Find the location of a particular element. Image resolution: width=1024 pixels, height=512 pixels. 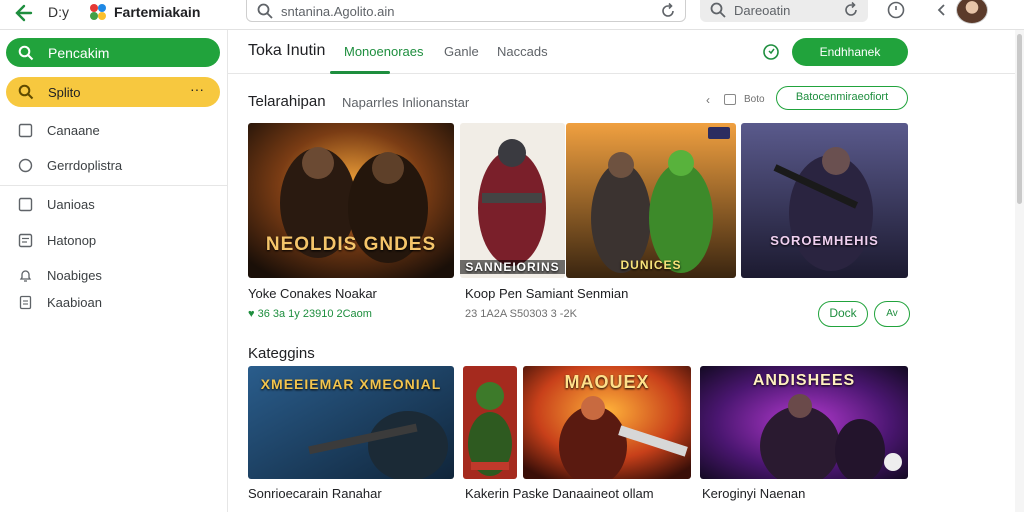

page-title: Toka Inutin is located at coordinates (287, 50).